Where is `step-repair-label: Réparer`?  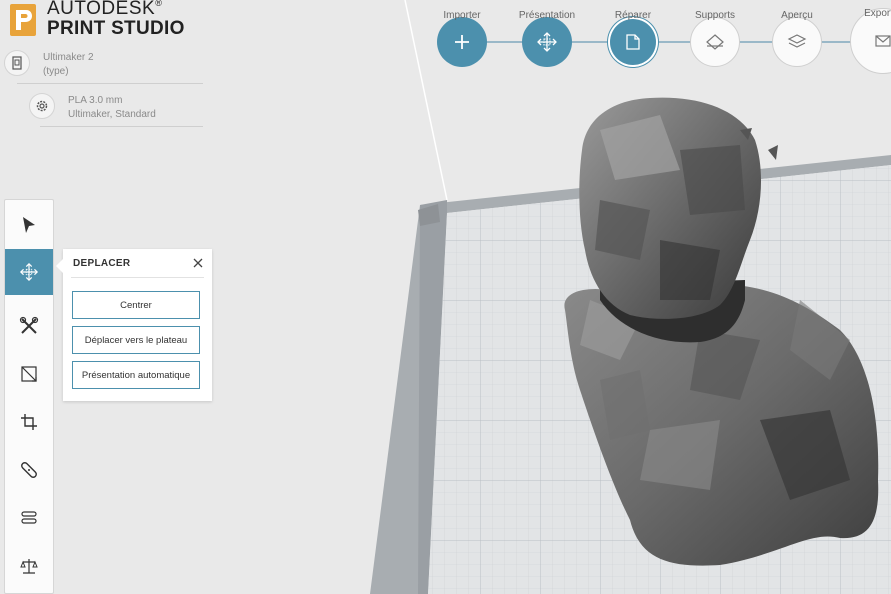
step-repair-label: Réparer is located at coordinates (633, 15).